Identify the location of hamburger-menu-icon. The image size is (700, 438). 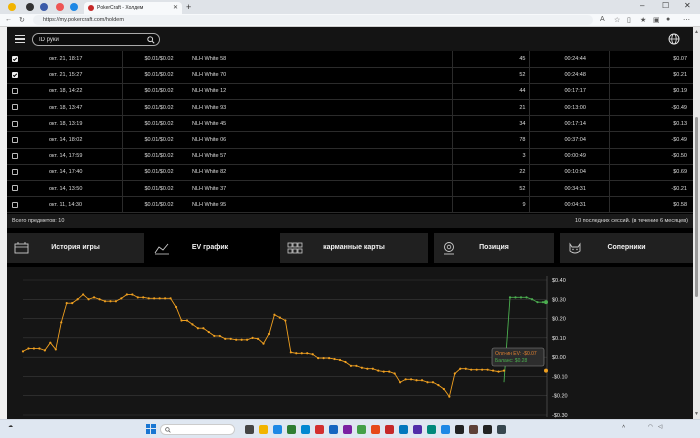
(20, 39).